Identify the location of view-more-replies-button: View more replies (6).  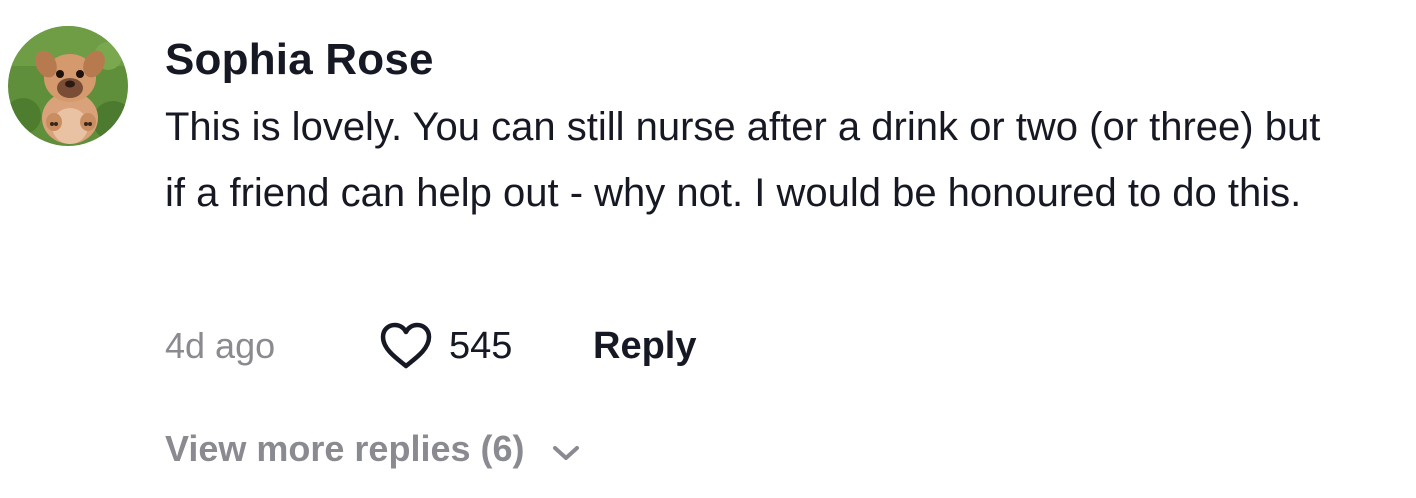
(373, 449).